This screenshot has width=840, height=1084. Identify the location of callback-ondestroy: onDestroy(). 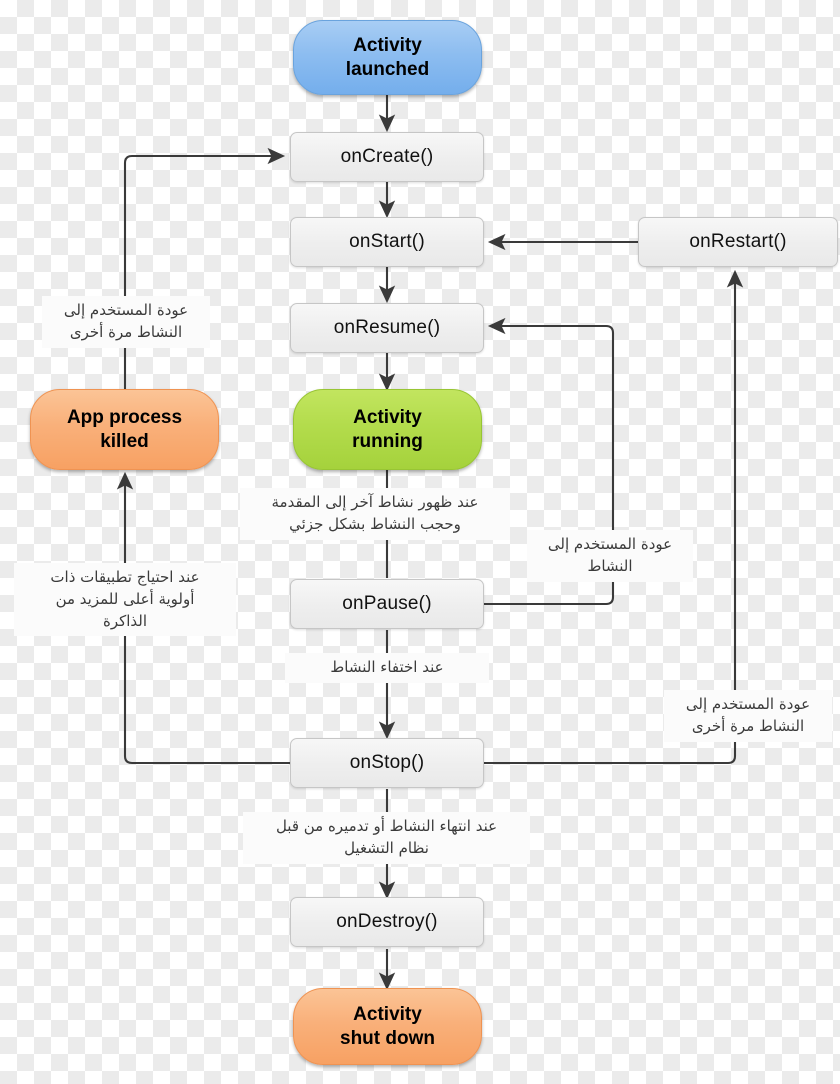
(387, 922).